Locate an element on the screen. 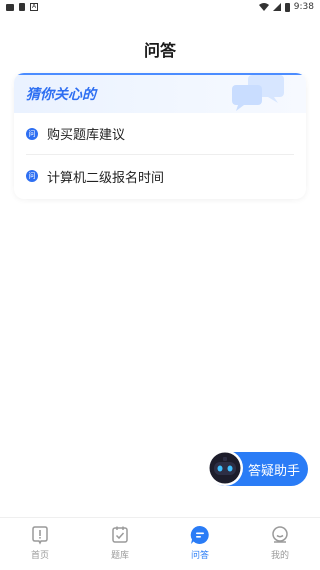 The image size is (320, 570). text-a-icon: A is located at coordinates (34, 7).